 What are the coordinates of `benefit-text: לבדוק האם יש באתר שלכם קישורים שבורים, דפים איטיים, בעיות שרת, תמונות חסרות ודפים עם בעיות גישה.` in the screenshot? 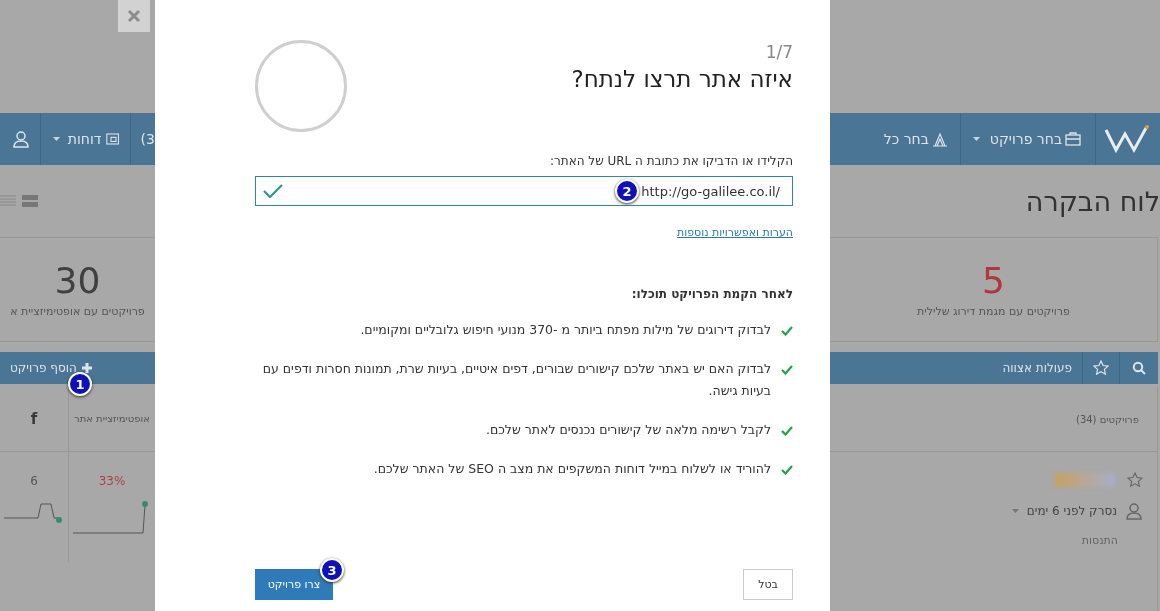 It's located at (516, 380).